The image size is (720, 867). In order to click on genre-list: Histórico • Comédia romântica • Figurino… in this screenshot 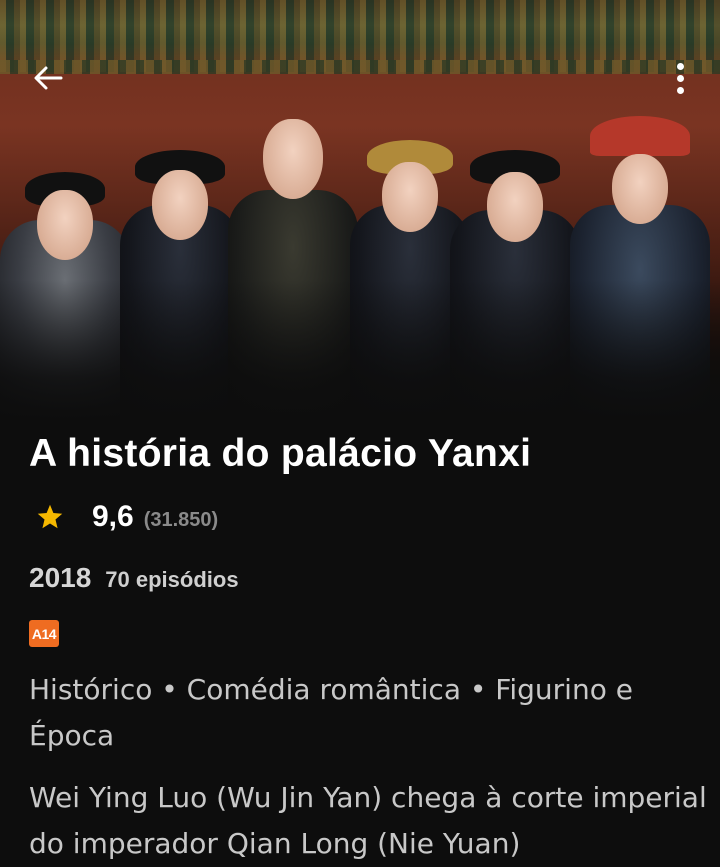, I will do `click(331, 712)`.